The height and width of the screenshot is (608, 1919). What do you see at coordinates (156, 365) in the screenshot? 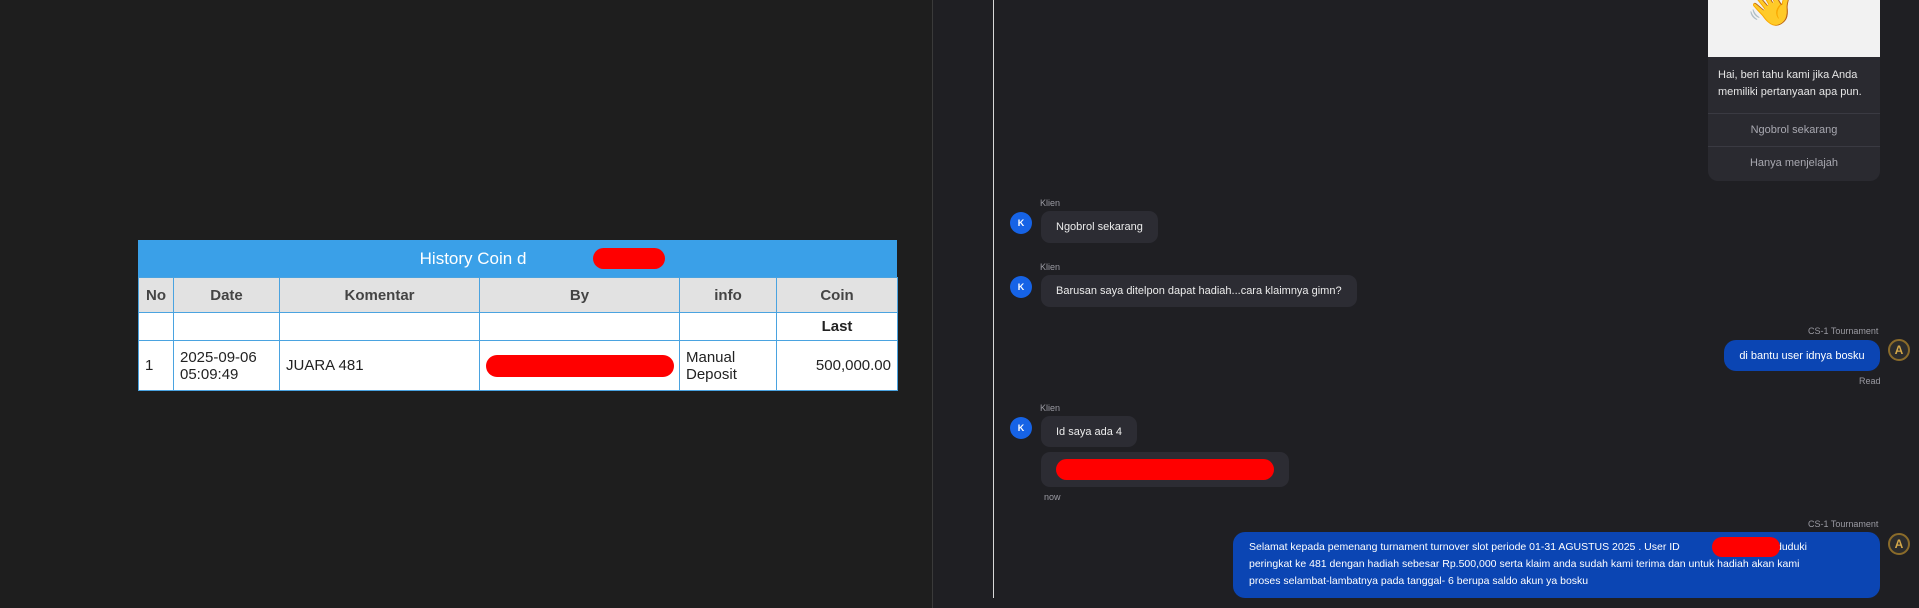
I see `cell-no: 1` at bounding box center [156, 365].